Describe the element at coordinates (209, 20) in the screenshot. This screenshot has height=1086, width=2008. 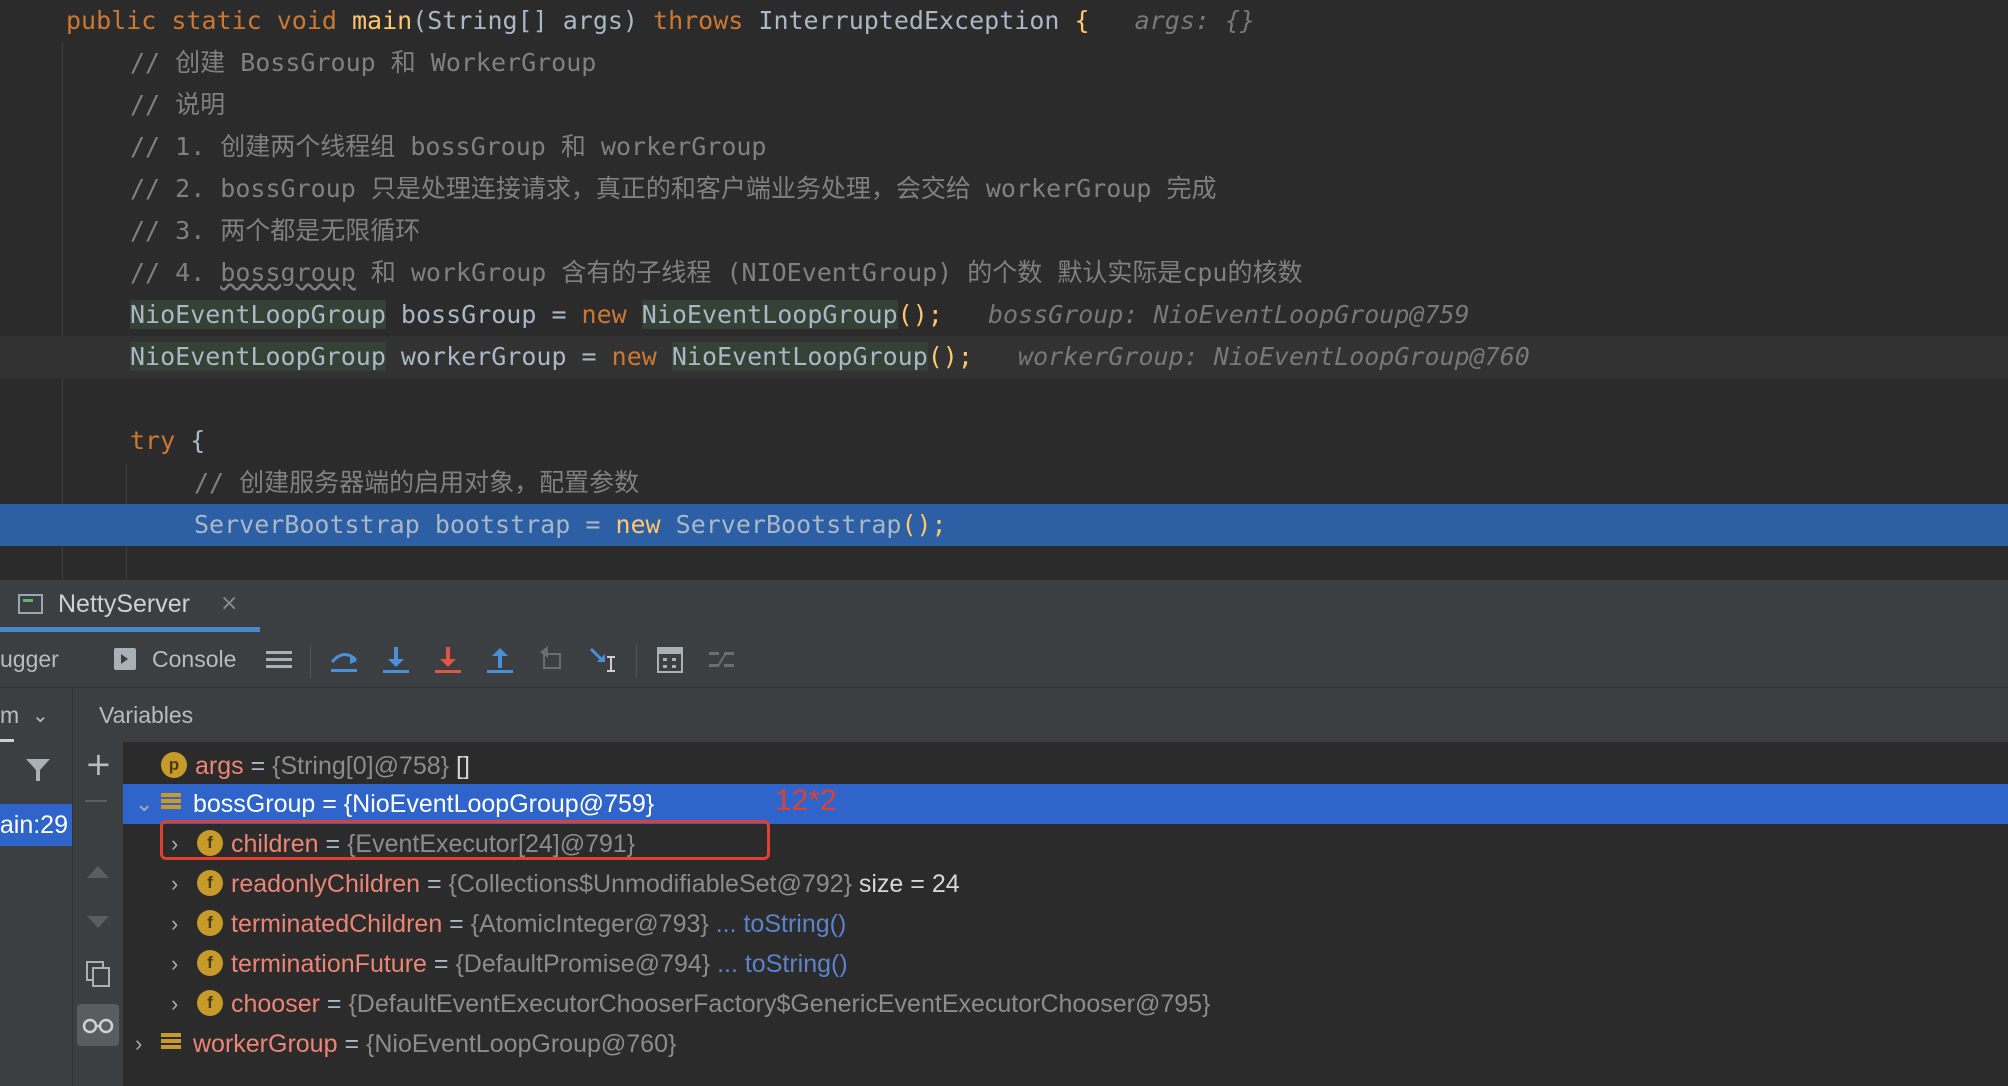
I see `code-token: public static void` at that location.